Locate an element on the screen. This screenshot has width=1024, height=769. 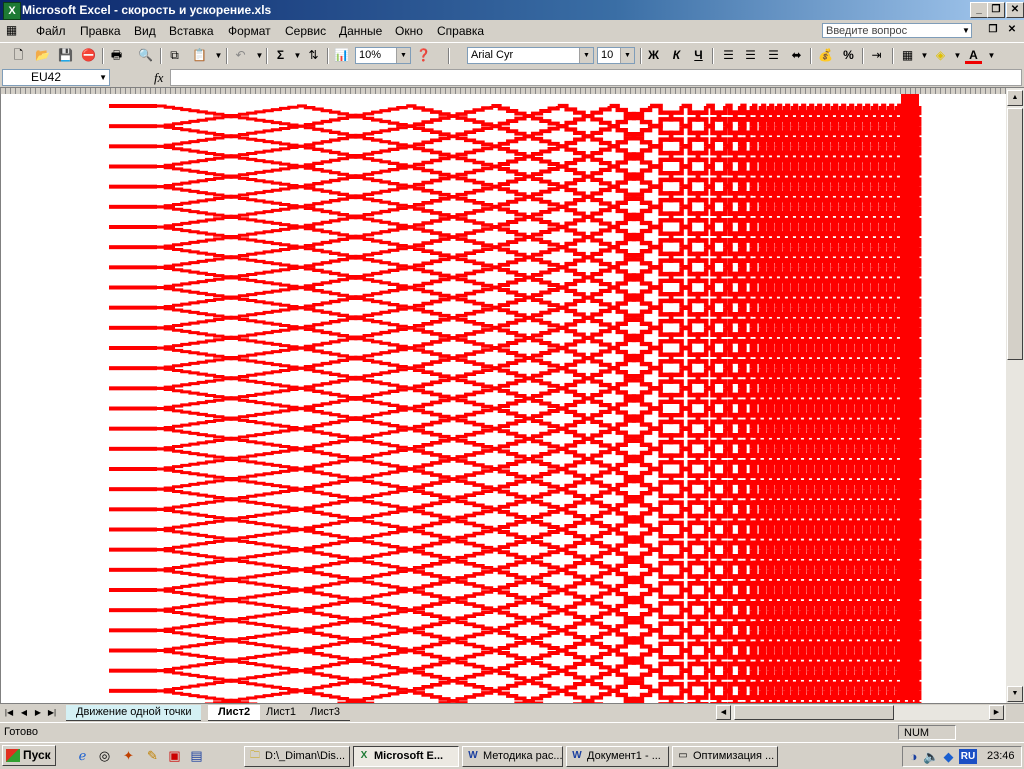
quicklaunch-app-icon: ▤ is located at coordinates (196, 755).